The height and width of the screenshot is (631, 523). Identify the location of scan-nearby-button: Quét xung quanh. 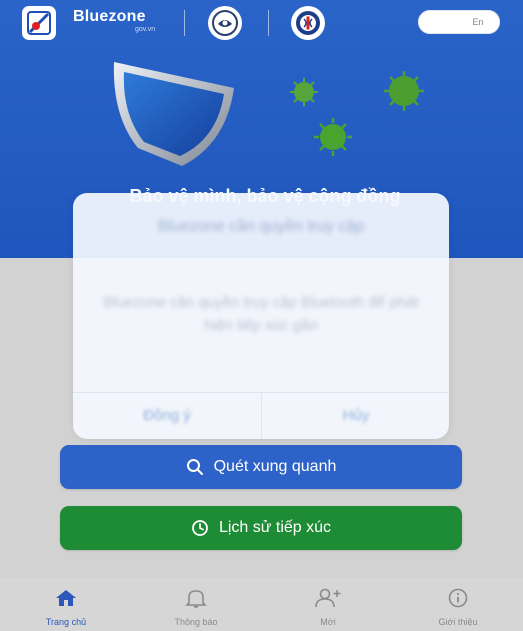
(261, 467).